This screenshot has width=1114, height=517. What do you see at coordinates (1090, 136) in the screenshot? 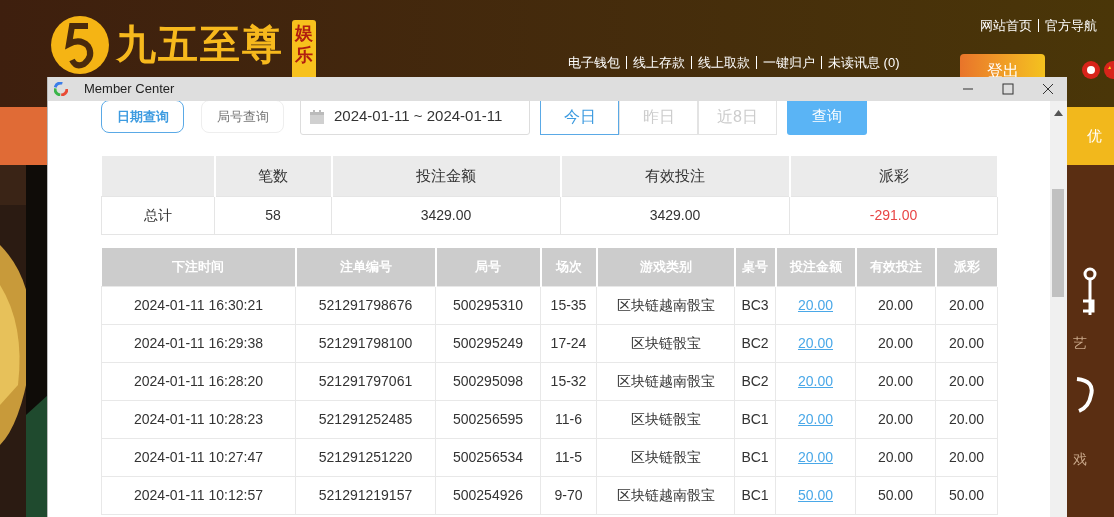
I see `promo-tab: 优` at bounding box center [1090, 136].